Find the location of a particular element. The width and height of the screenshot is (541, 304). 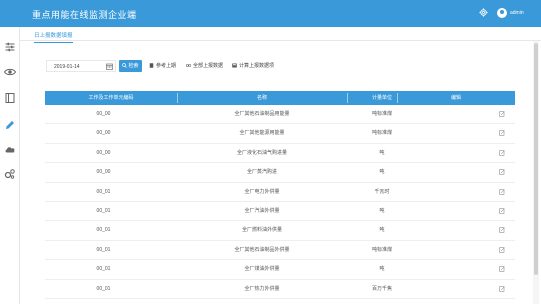

eye-icon is located at coordinates (10, 72).